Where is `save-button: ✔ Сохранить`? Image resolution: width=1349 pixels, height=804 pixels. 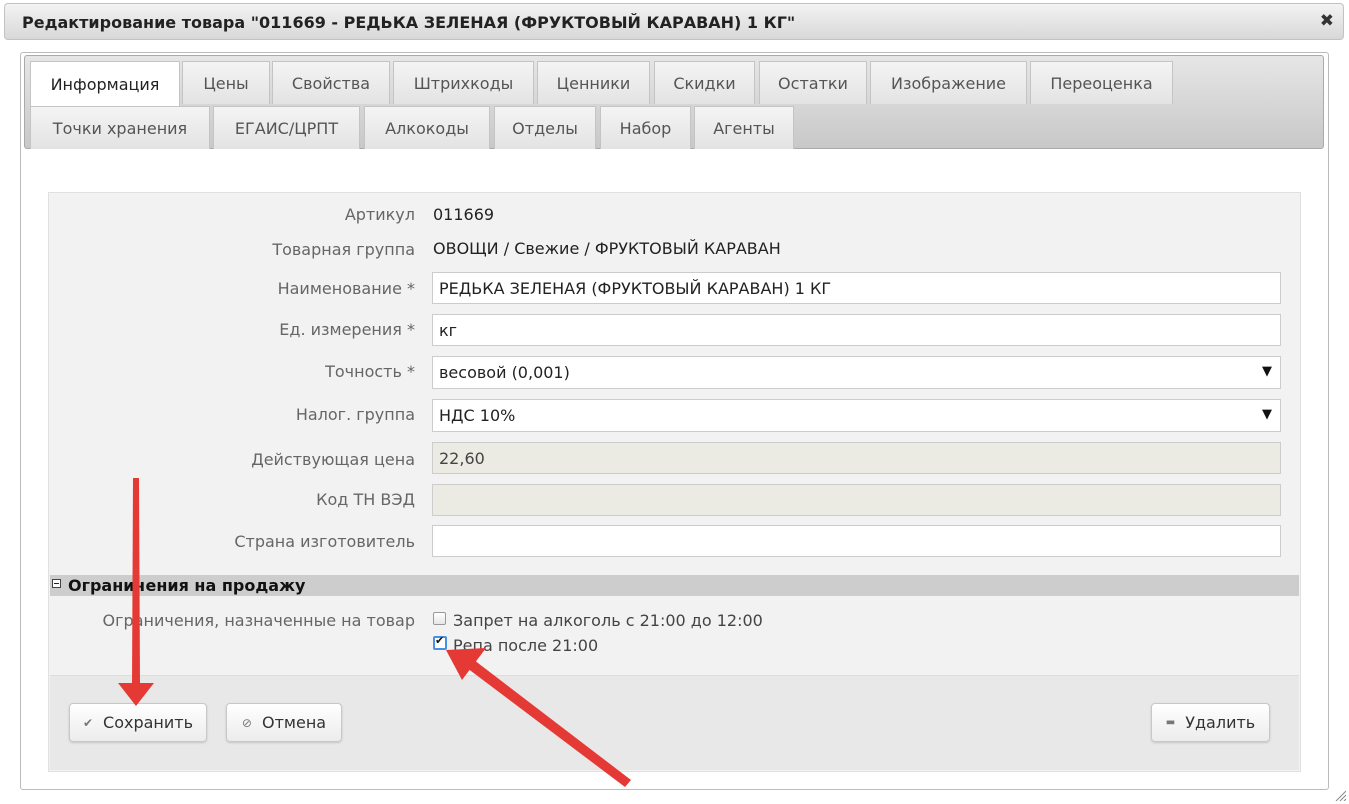
save-button: ✔ Сохранить is located at coordinates (138, 722).